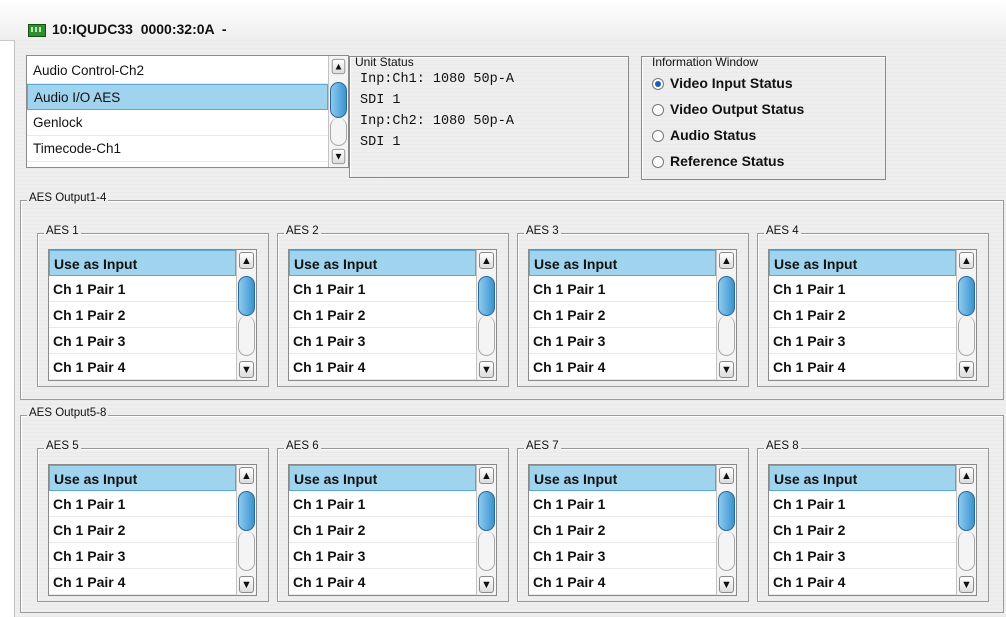 The height and width of the screenshot is (617, 1006). I want to click on aes-box-label: AES 3, so click(542, 231).